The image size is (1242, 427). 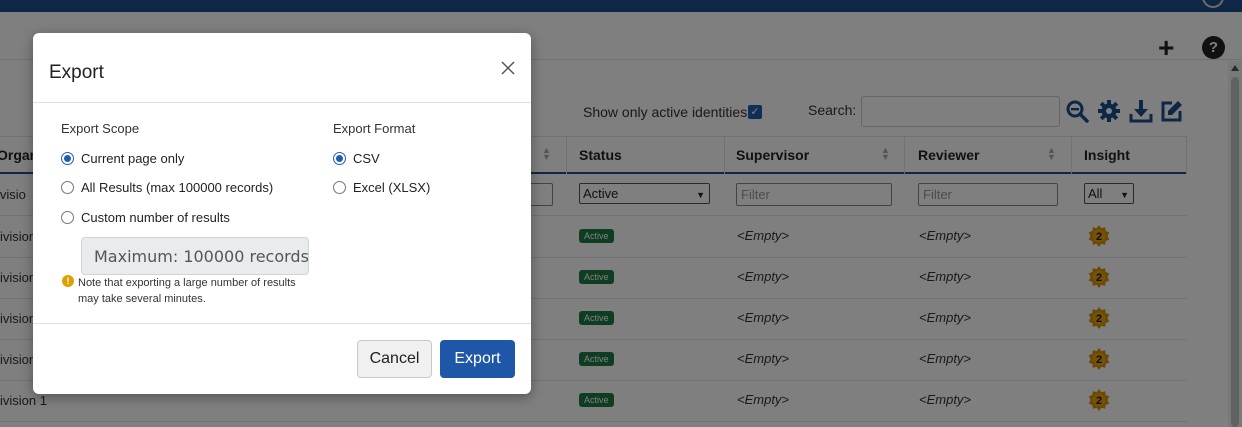 What do you see at coordinates (394, 359) in the screenshot?
I see `cancel-button: Cancel` at bounding box center [394, 359].